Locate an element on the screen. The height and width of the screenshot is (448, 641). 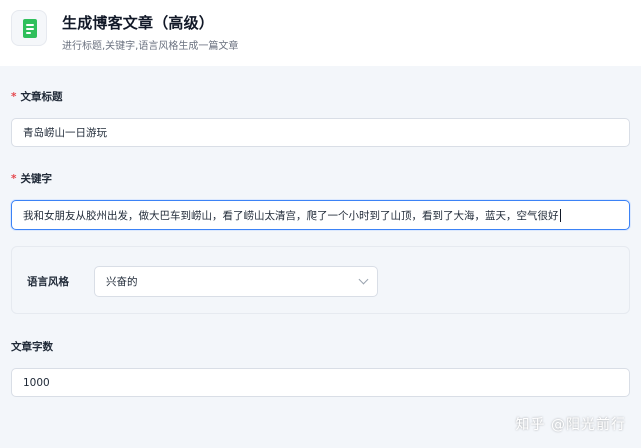
document-icon is located at coordinates (29, 28).